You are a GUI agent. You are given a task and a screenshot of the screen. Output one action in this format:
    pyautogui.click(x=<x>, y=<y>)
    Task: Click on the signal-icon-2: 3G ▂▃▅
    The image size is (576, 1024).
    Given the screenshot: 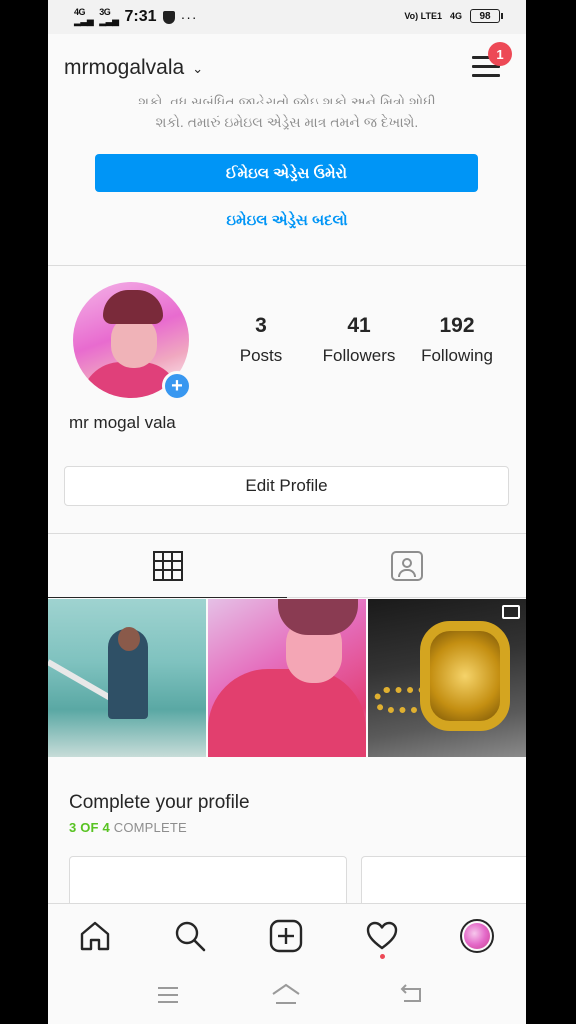 What is the action you would take?
    pyautogui.click(x=109, y=16)
    